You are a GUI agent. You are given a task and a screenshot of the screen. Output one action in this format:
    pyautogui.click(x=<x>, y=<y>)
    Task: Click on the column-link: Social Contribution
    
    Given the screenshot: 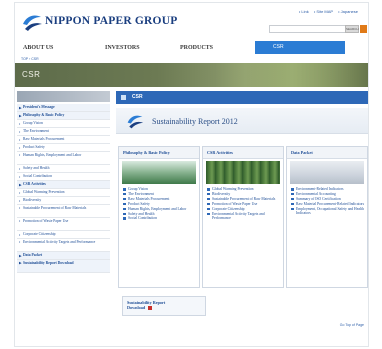 What is the action you would take?
    pyautogui.click(x=159, y=218)
    